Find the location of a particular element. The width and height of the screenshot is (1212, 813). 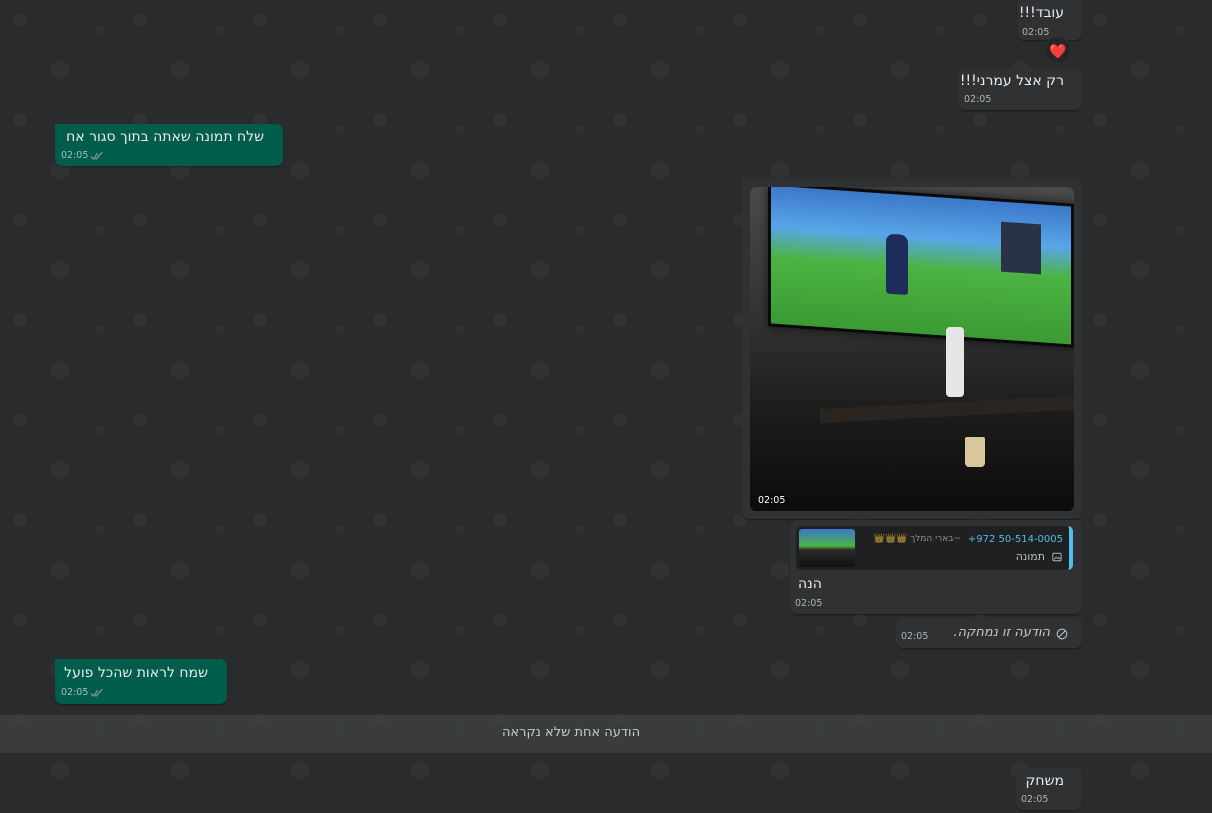

game-console-image is located at coordinates (955, 362).